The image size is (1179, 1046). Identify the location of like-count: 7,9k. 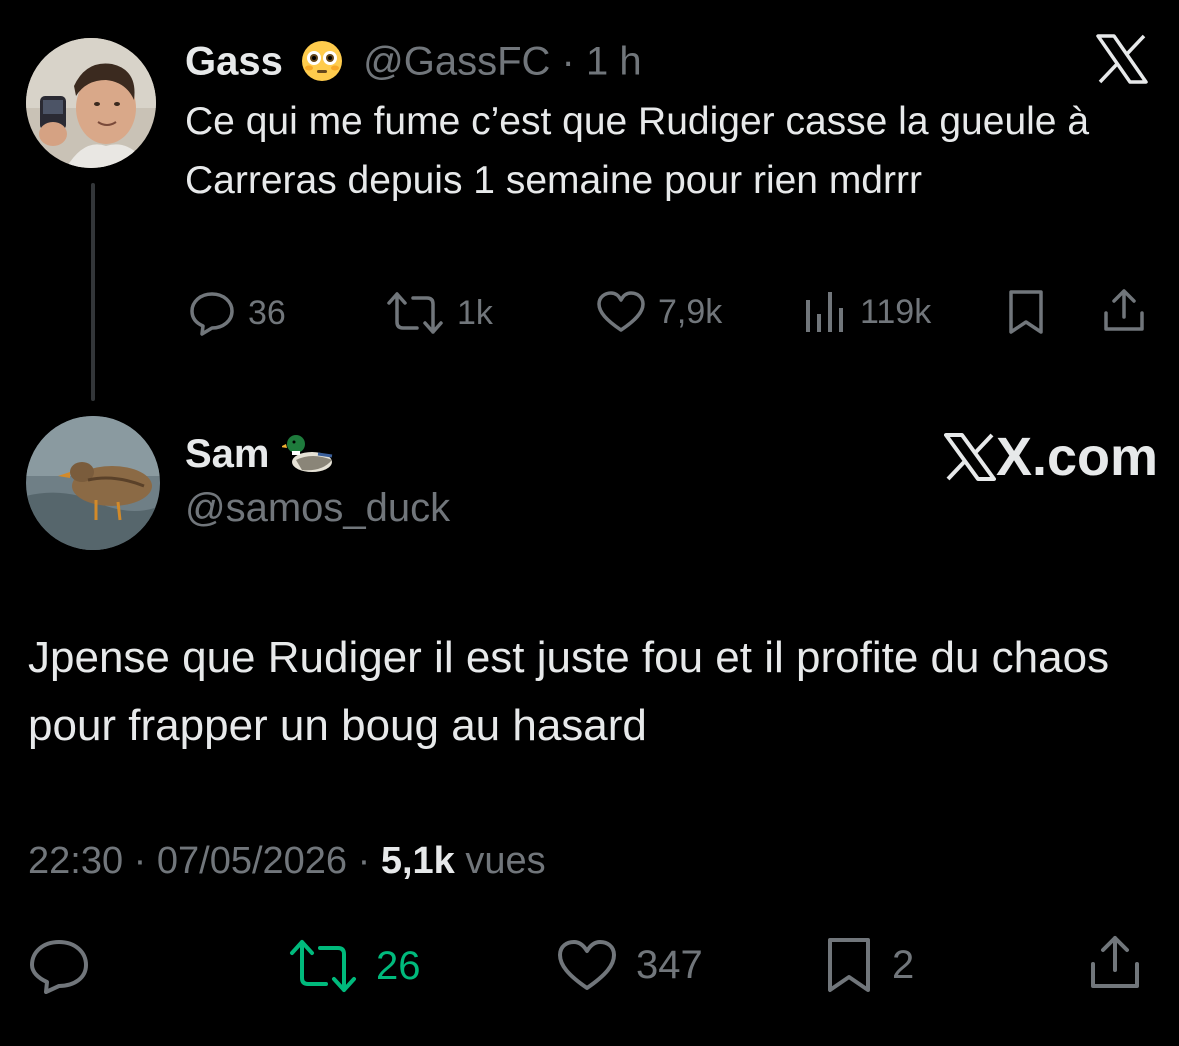
(690, 311).